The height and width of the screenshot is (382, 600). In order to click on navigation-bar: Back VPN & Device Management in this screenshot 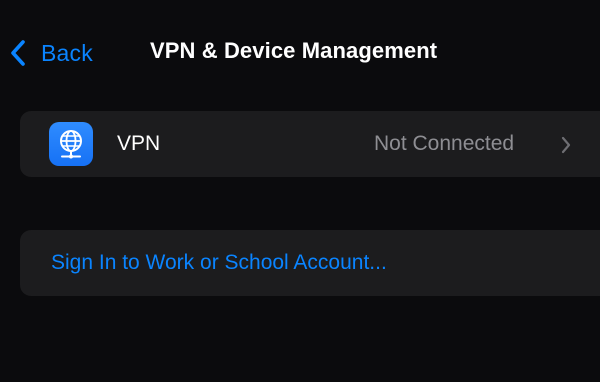, I will do `click(300, 52)`.